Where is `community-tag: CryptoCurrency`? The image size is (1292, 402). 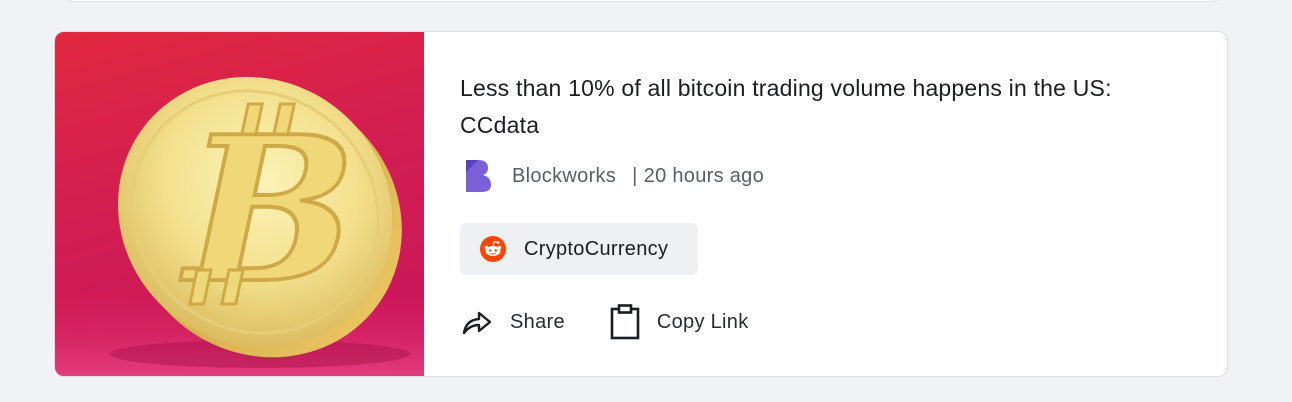
community-tag: CryptoCurrency is located at coordinates (579, 249).